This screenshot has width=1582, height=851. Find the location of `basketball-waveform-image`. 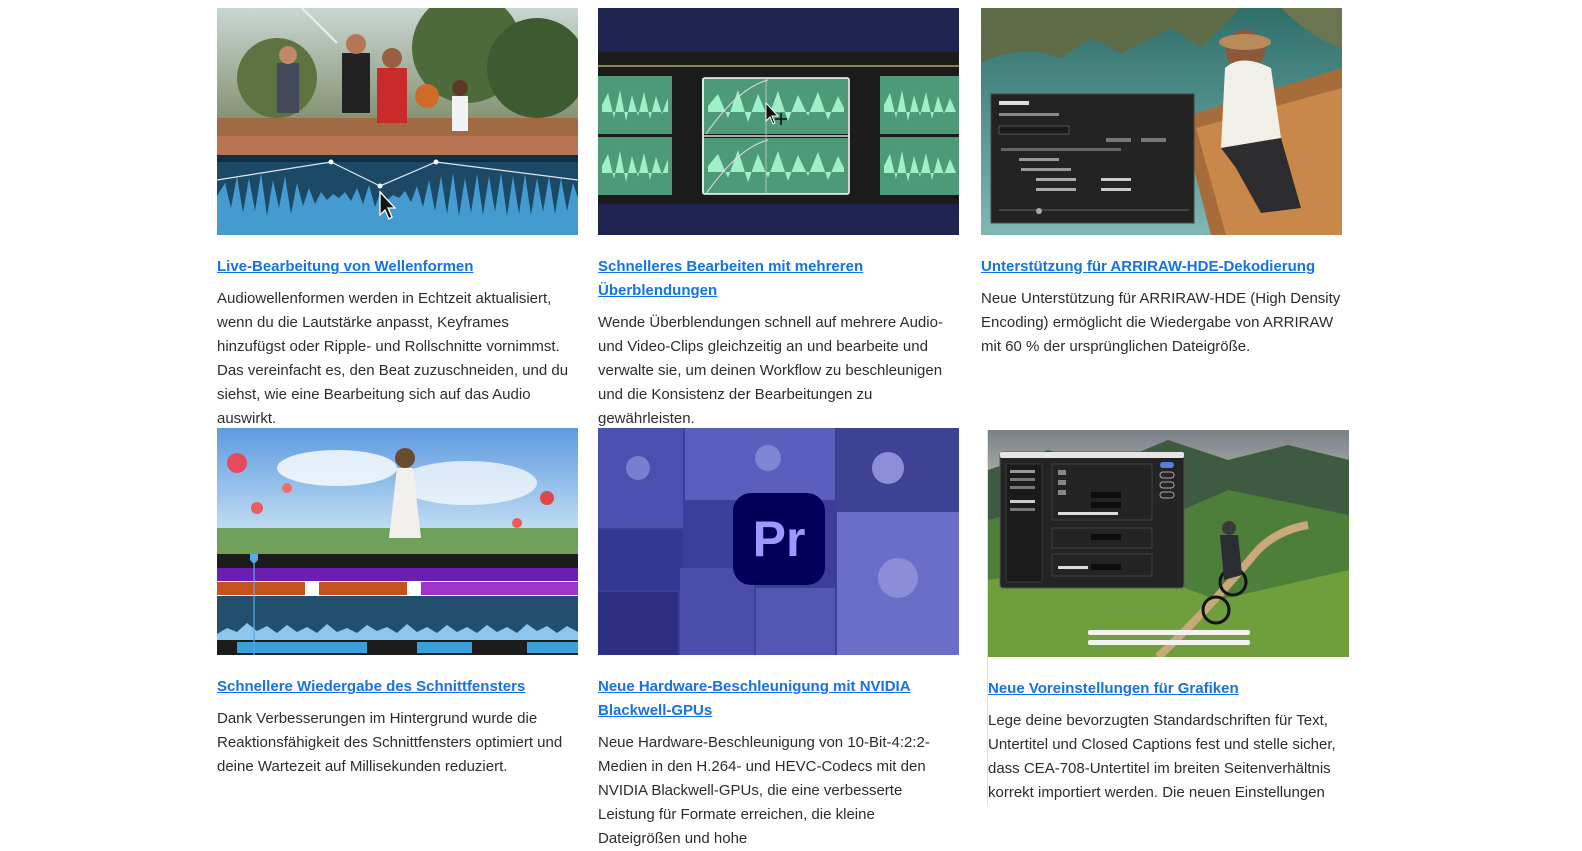

basketball-waveform-image is located at coordinates (397, 121).